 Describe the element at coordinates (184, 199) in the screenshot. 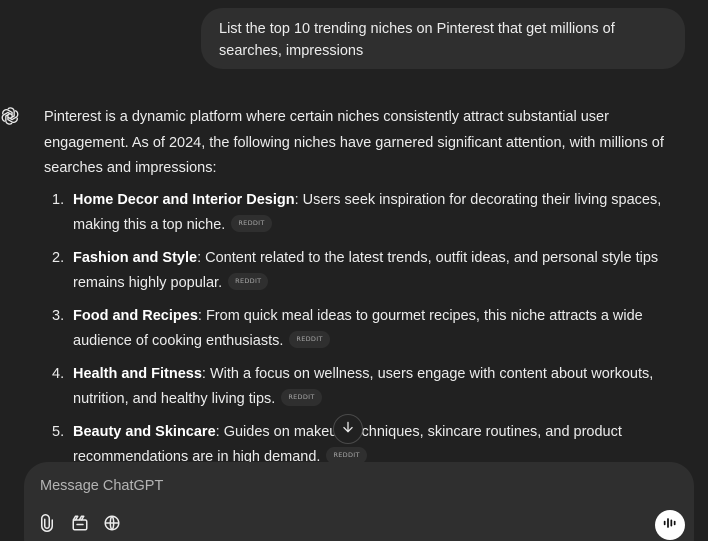

I see `list-item-title: Home Decor and Interior Design` at that location.